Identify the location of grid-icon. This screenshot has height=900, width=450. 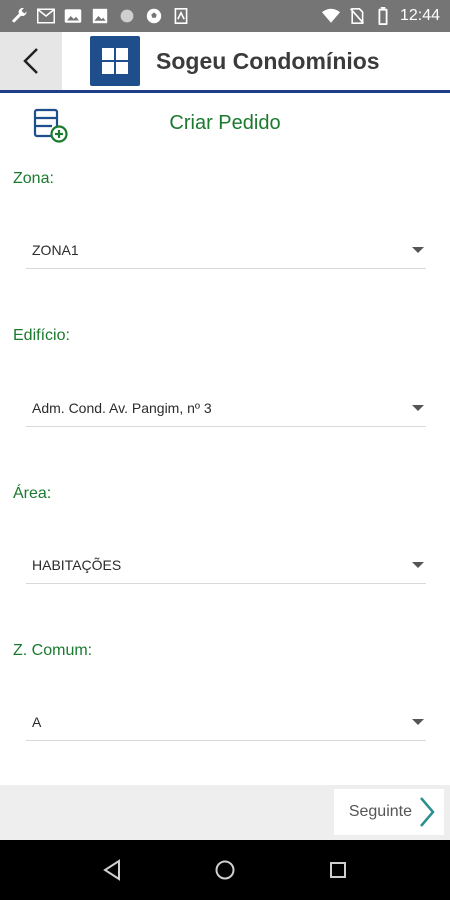
(115, 61).